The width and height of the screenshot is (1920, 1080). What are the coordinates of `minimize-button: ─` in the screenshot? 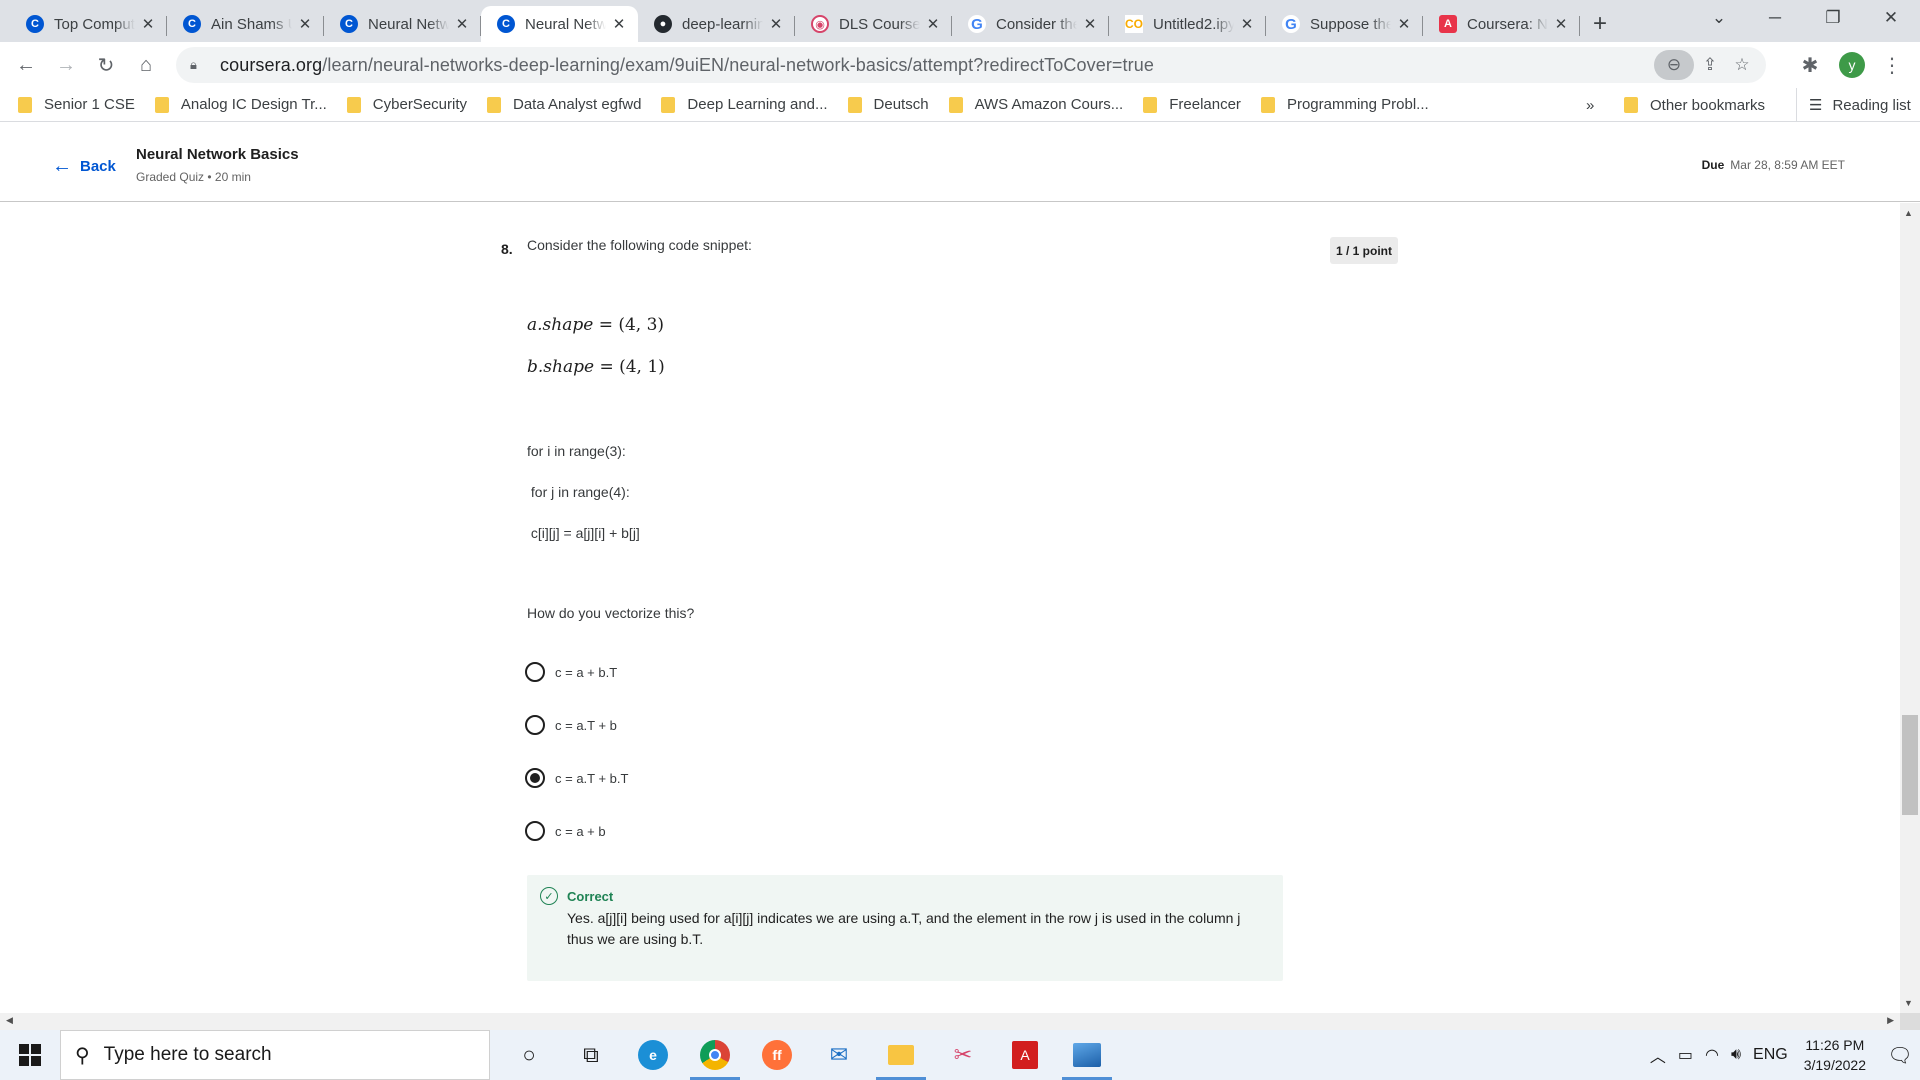 It's located at (1775, 18).